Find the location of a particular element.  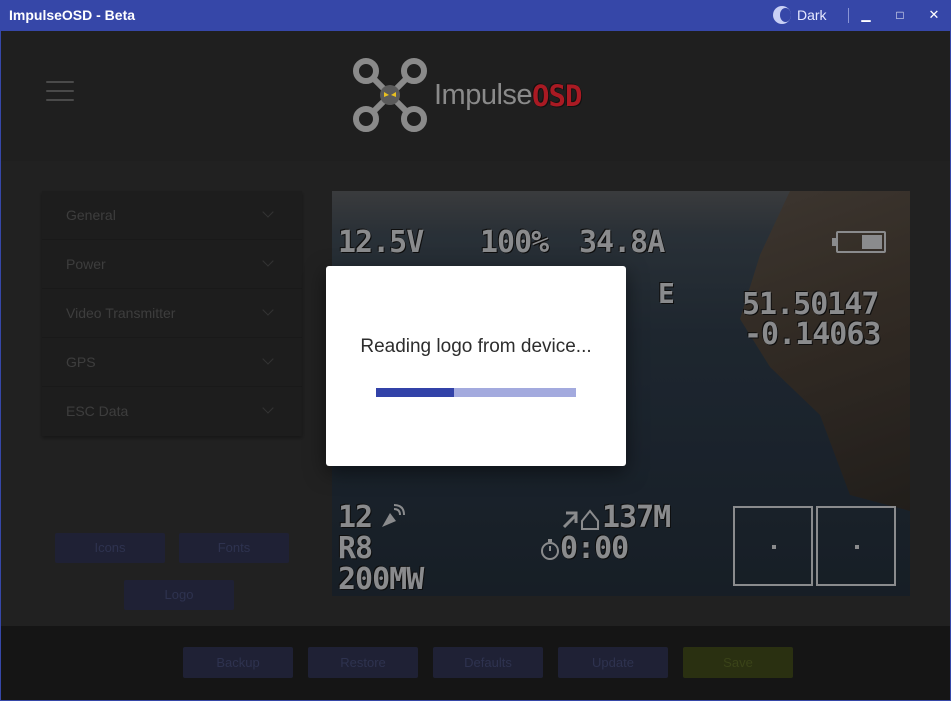

progress-fill is located at coordinates (415, 392).